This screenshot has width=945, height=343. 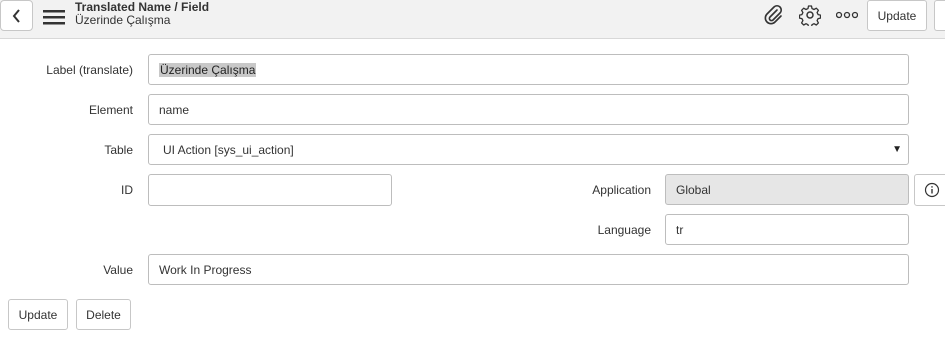 I want to click on header-overflow-button, so click(x=939, y=15).